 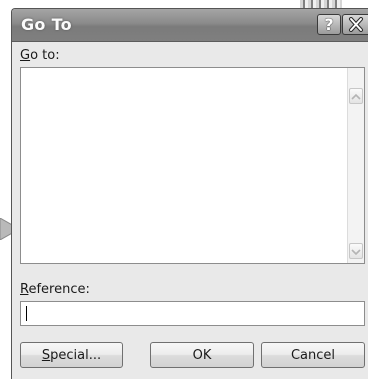 I want to click on chevron-up-icon, so click(x=356, y=96).